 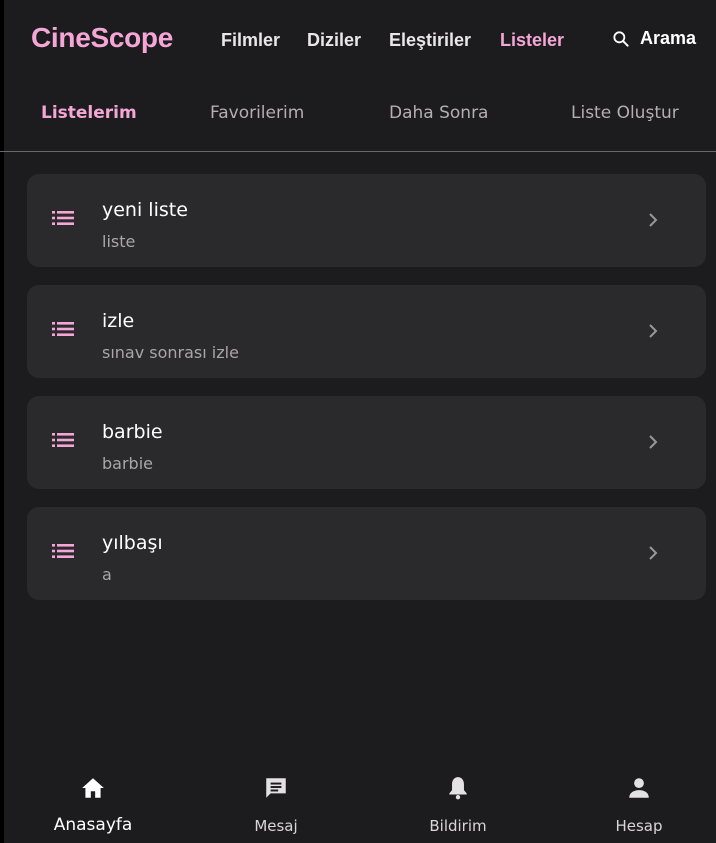 I want to click on list-item: yılbaşı a, so click(x=366, y=553).